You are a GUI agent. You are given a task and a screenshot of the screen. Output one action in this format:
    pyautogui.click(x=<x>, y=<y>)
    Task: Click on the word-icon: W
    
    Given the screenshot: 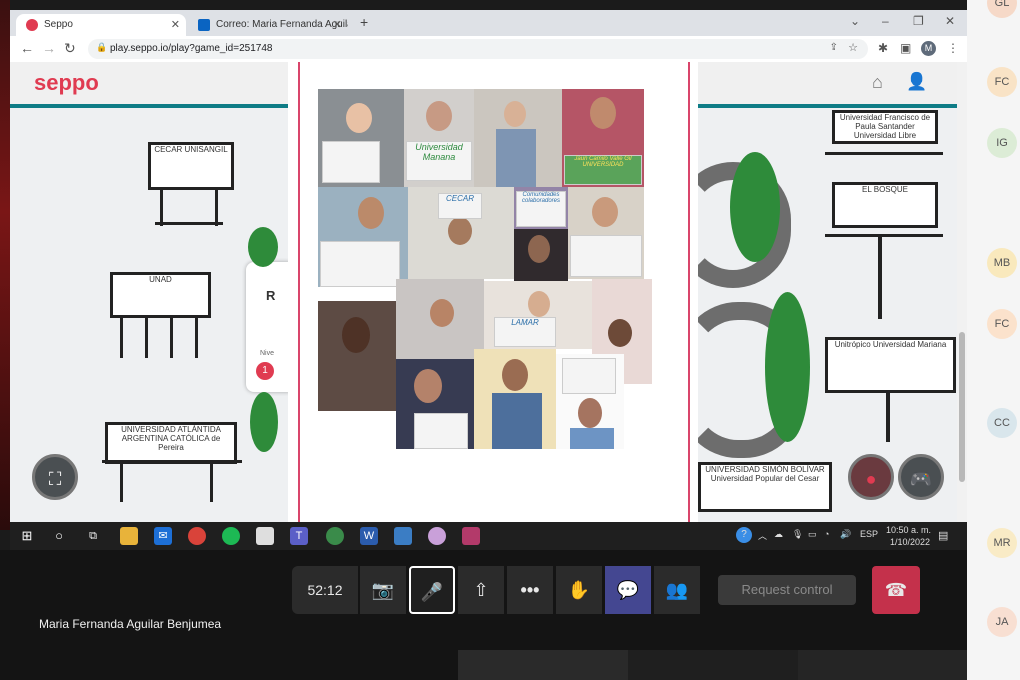 What is the action you would take?
    pyautogui.click(x=369, y=536)
    